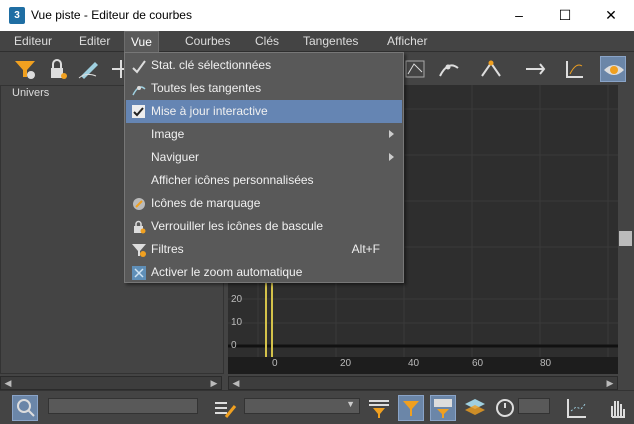 This screenshot has width=634, height=424. Describe the element at coordinates (264, 88) in the screenshot. I see `menu-item-toutes-tangentes: Toutes les tangentes` at that location.